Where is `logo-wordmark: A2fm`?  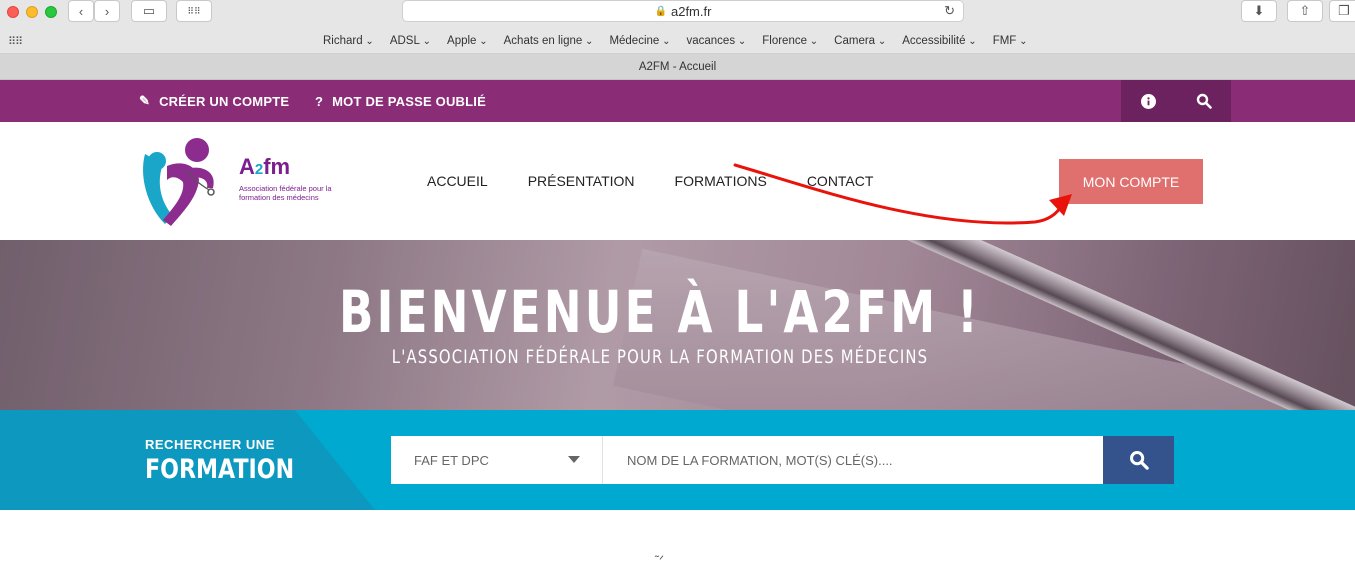 logo-wordmark: A2fm is located at coordinates (265, 166).